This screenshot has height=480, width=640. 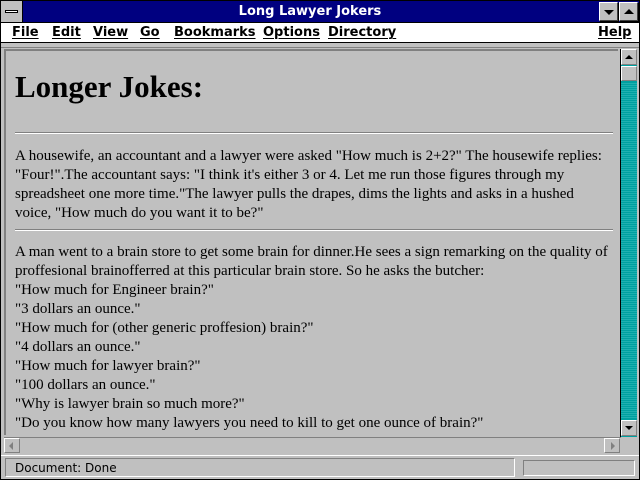 I want to click on maximize-button, so click(x=628, y=11).